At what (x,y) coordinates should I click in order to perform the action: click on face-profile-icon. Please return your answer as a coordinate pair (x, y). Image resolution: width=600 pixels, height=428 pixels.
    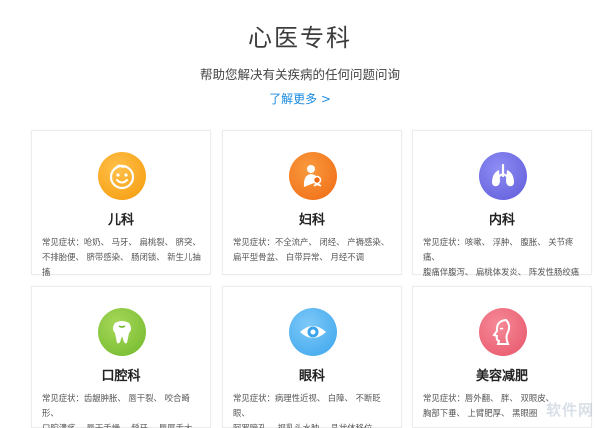
    Looking at the image, I should click on (503, 332).